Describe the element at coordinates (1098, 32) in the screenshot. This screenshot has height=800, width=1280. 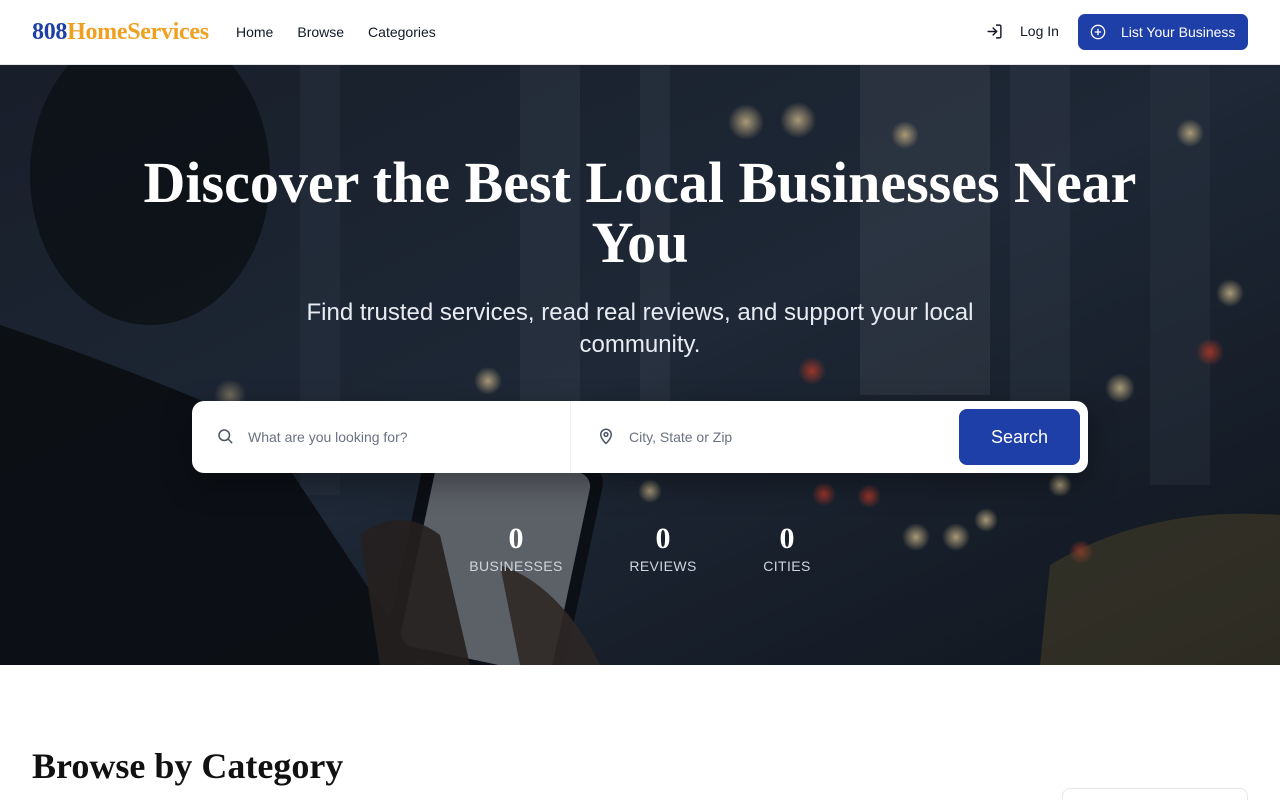
I see `plus-circle-icon` at that location.